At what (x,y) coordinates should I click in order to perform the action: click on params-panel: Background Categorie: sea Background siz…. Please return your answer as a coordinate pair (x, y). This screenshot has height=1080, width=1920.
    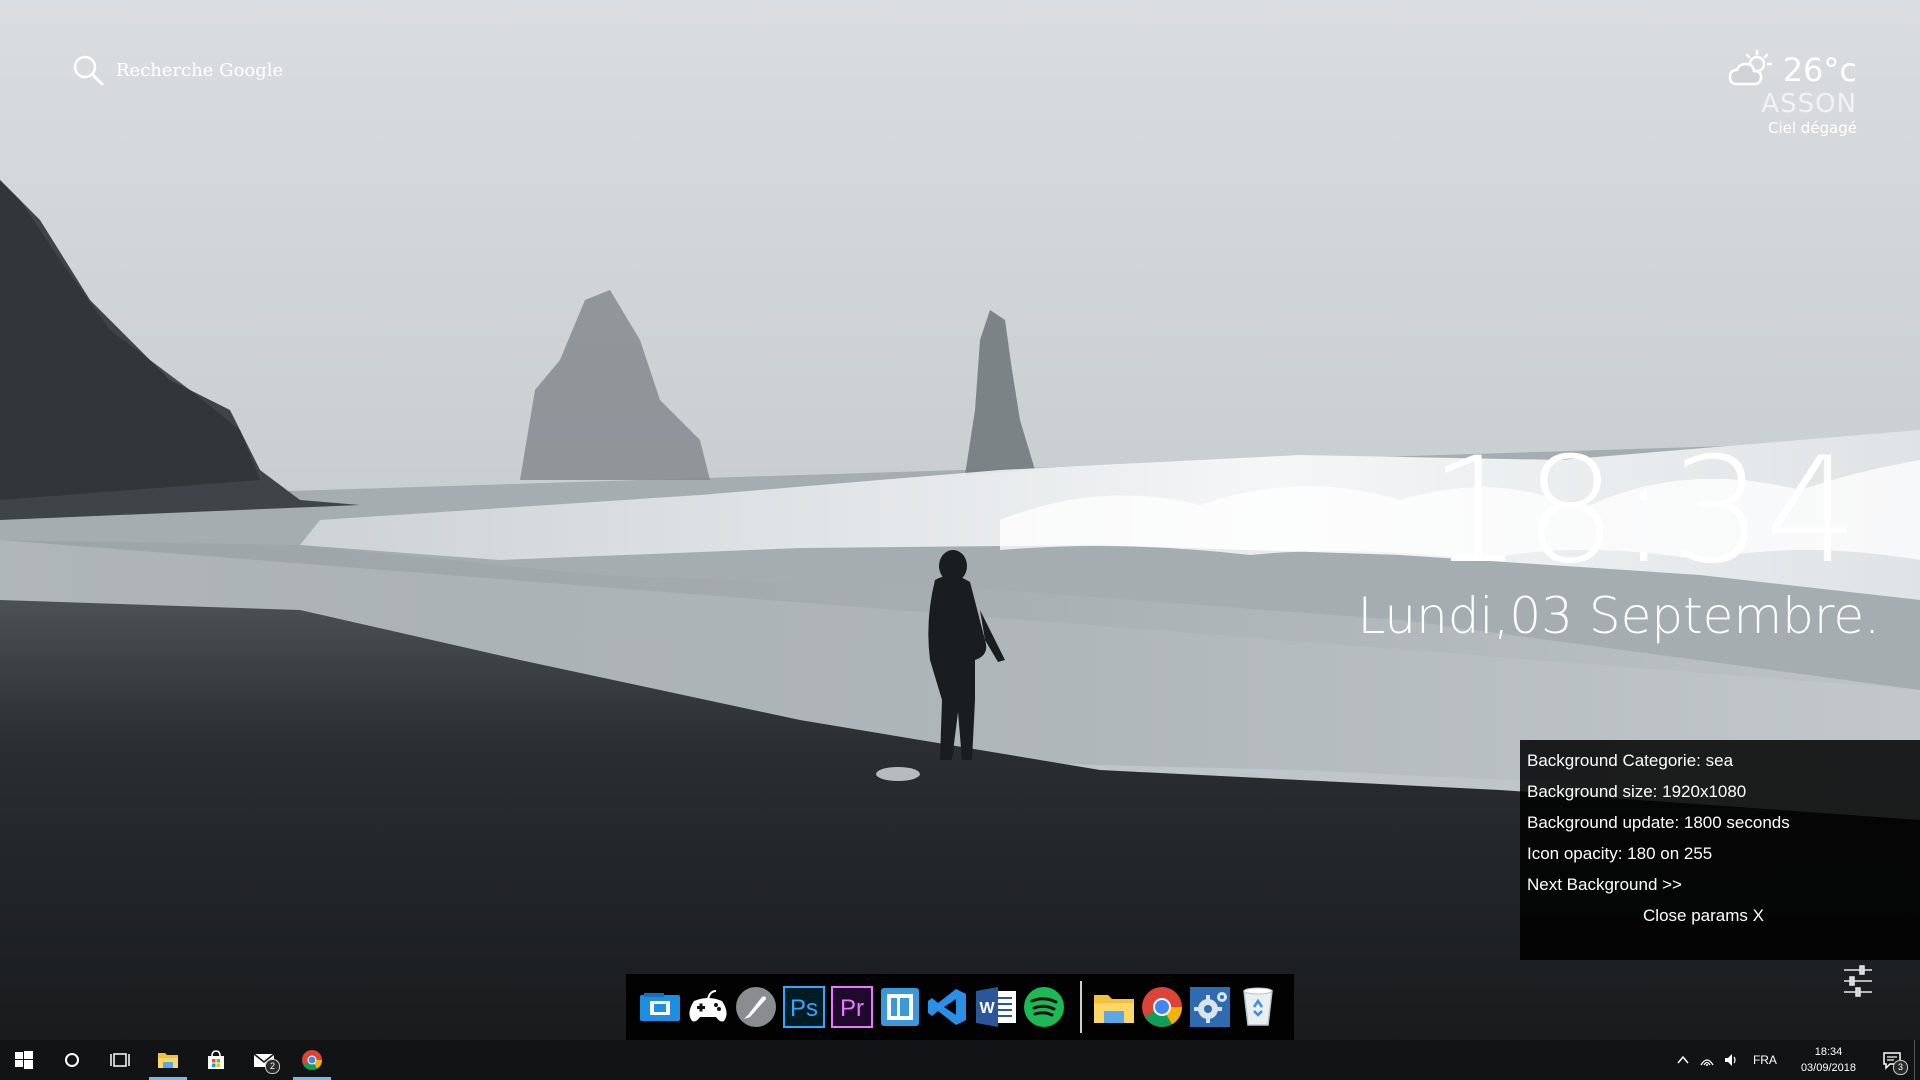
    Looking at the image, I should click on (1720, 850).